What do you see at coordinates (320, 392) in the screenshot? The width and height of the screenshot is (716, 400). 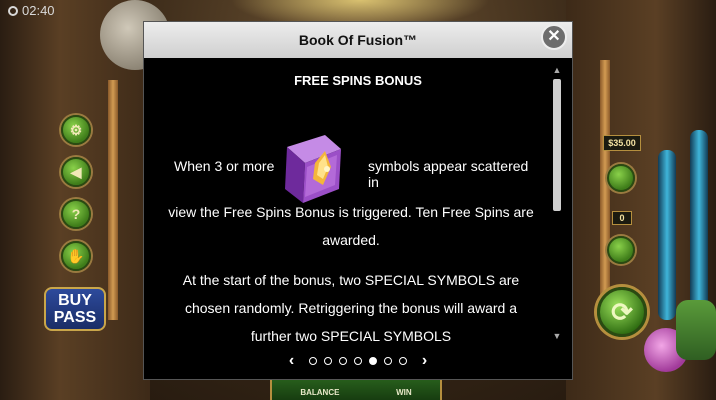 I see `balance-label: BALANCE` at bounding box center [320, 392].